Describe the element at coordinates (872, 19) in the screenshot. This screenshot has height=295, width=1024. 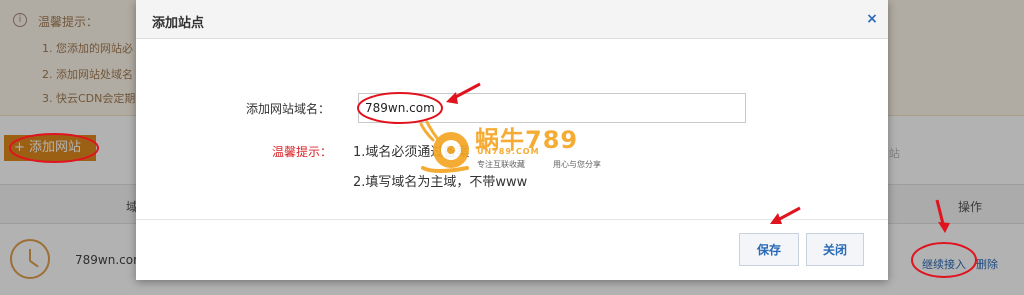
I see `close-icon: ×` at that location.